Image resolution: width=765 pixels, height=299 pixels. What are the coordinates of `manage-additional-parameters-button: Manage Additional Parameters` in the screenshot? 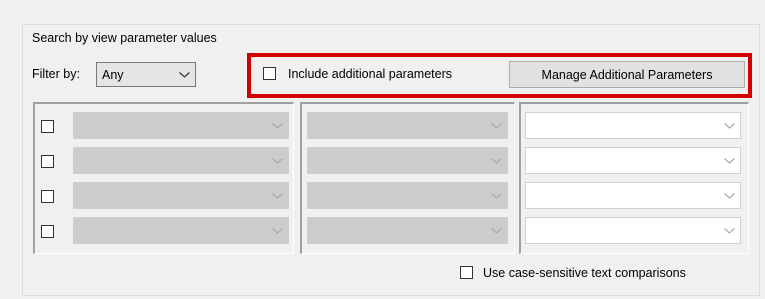 It's located at (627, 74).